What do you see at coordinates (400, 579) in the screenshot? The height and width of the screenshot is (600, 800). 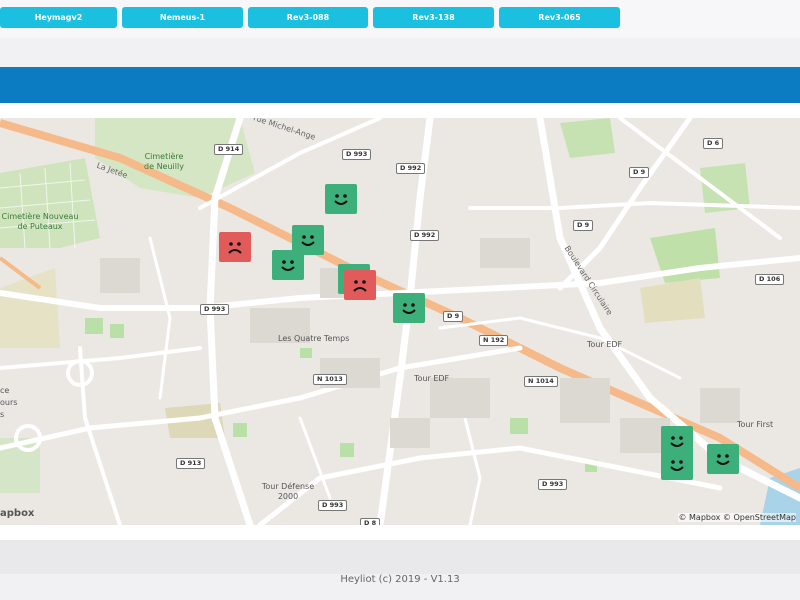 I see `footer-text: Heyliot (c) 2019 - V1.13` at bounding box center [400, 579].